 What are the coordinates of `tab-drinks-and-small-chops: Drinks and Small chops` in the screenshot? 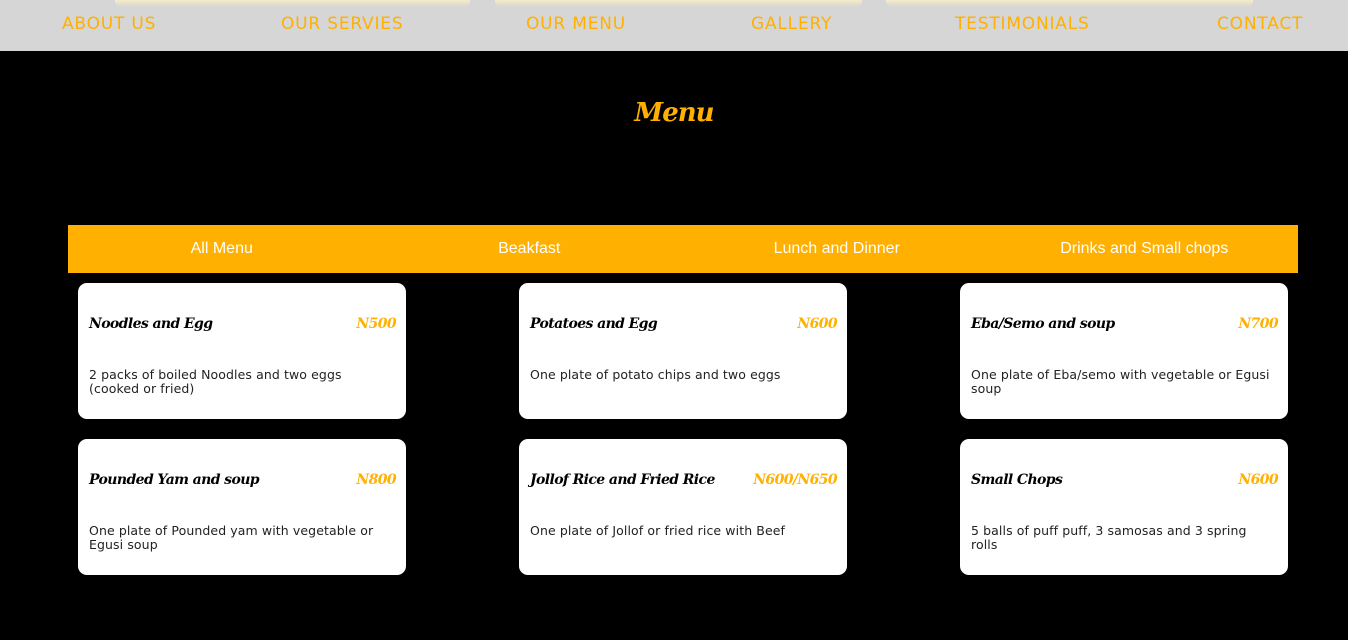 It's located at (1145, 249).